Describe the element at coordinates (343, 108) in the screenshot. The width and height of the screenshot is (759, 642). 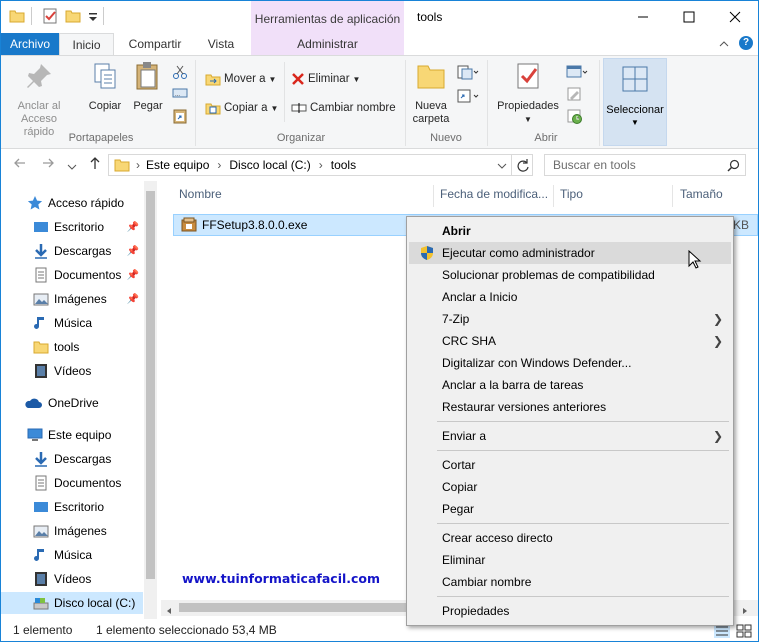
I see `rename-button: Cambiar nombre` at that location.